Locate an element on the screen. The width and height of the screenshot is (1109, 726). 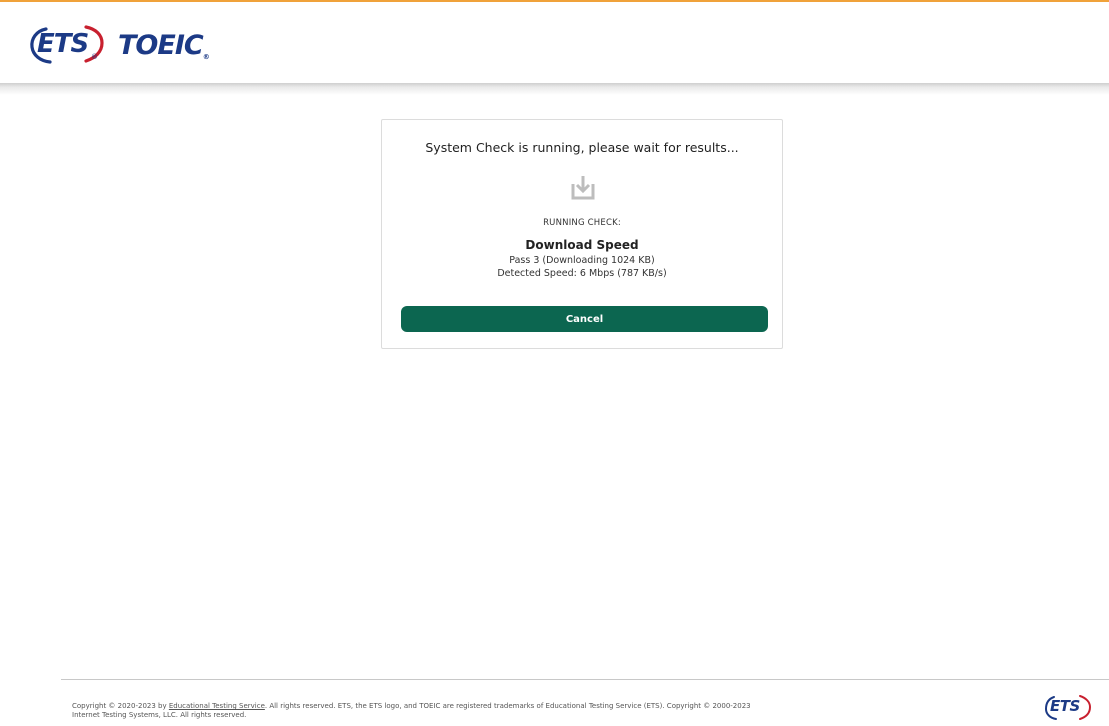
detected-speed: Detected Speed: 6 Mbps (787 KB/s) is located at coordinates (582, 273).